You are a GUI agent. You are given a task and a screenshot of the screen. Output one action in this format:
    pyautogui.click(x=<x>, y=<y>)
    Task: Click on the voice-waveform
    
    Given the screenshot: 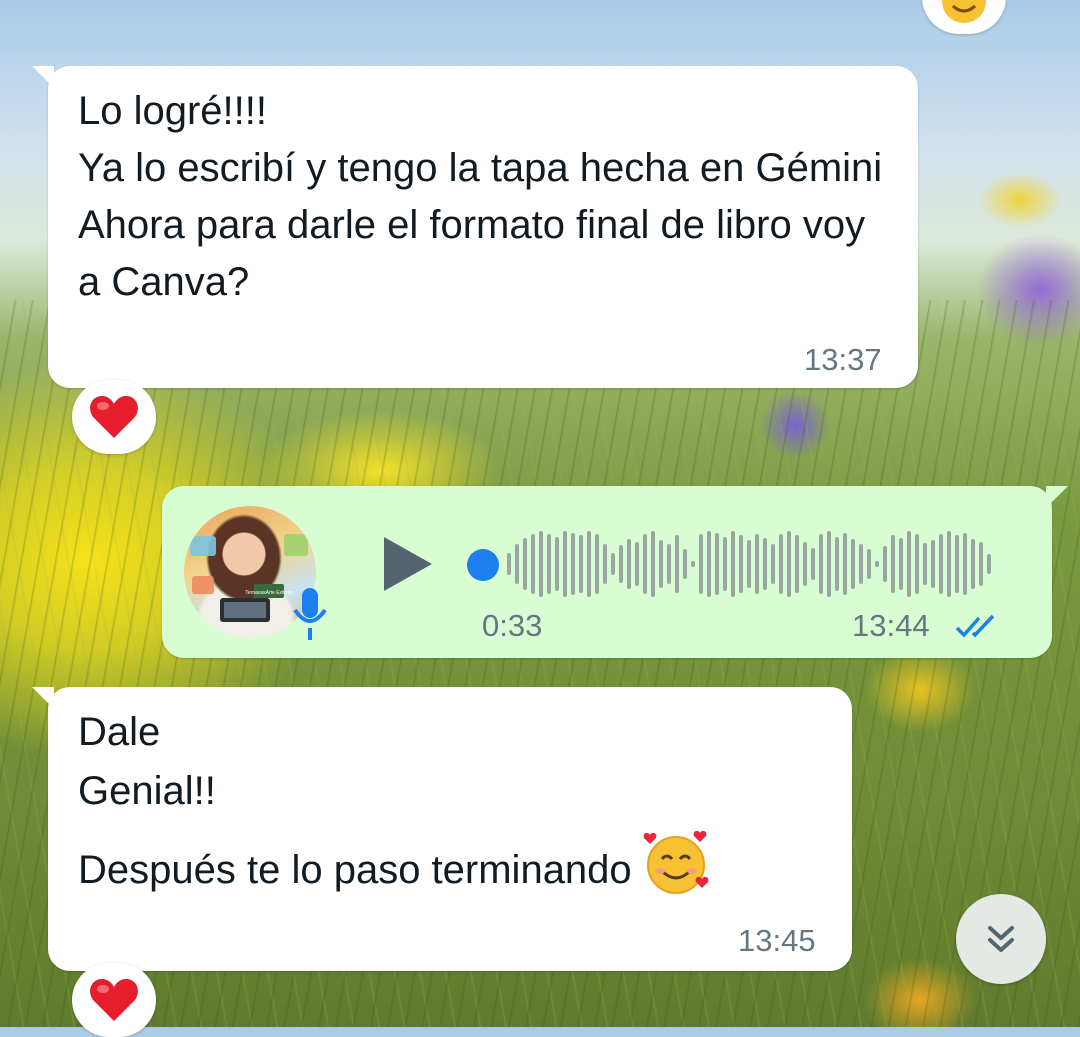 What is the action you would take?
    pyautogui.click(x=745, y=564)
    